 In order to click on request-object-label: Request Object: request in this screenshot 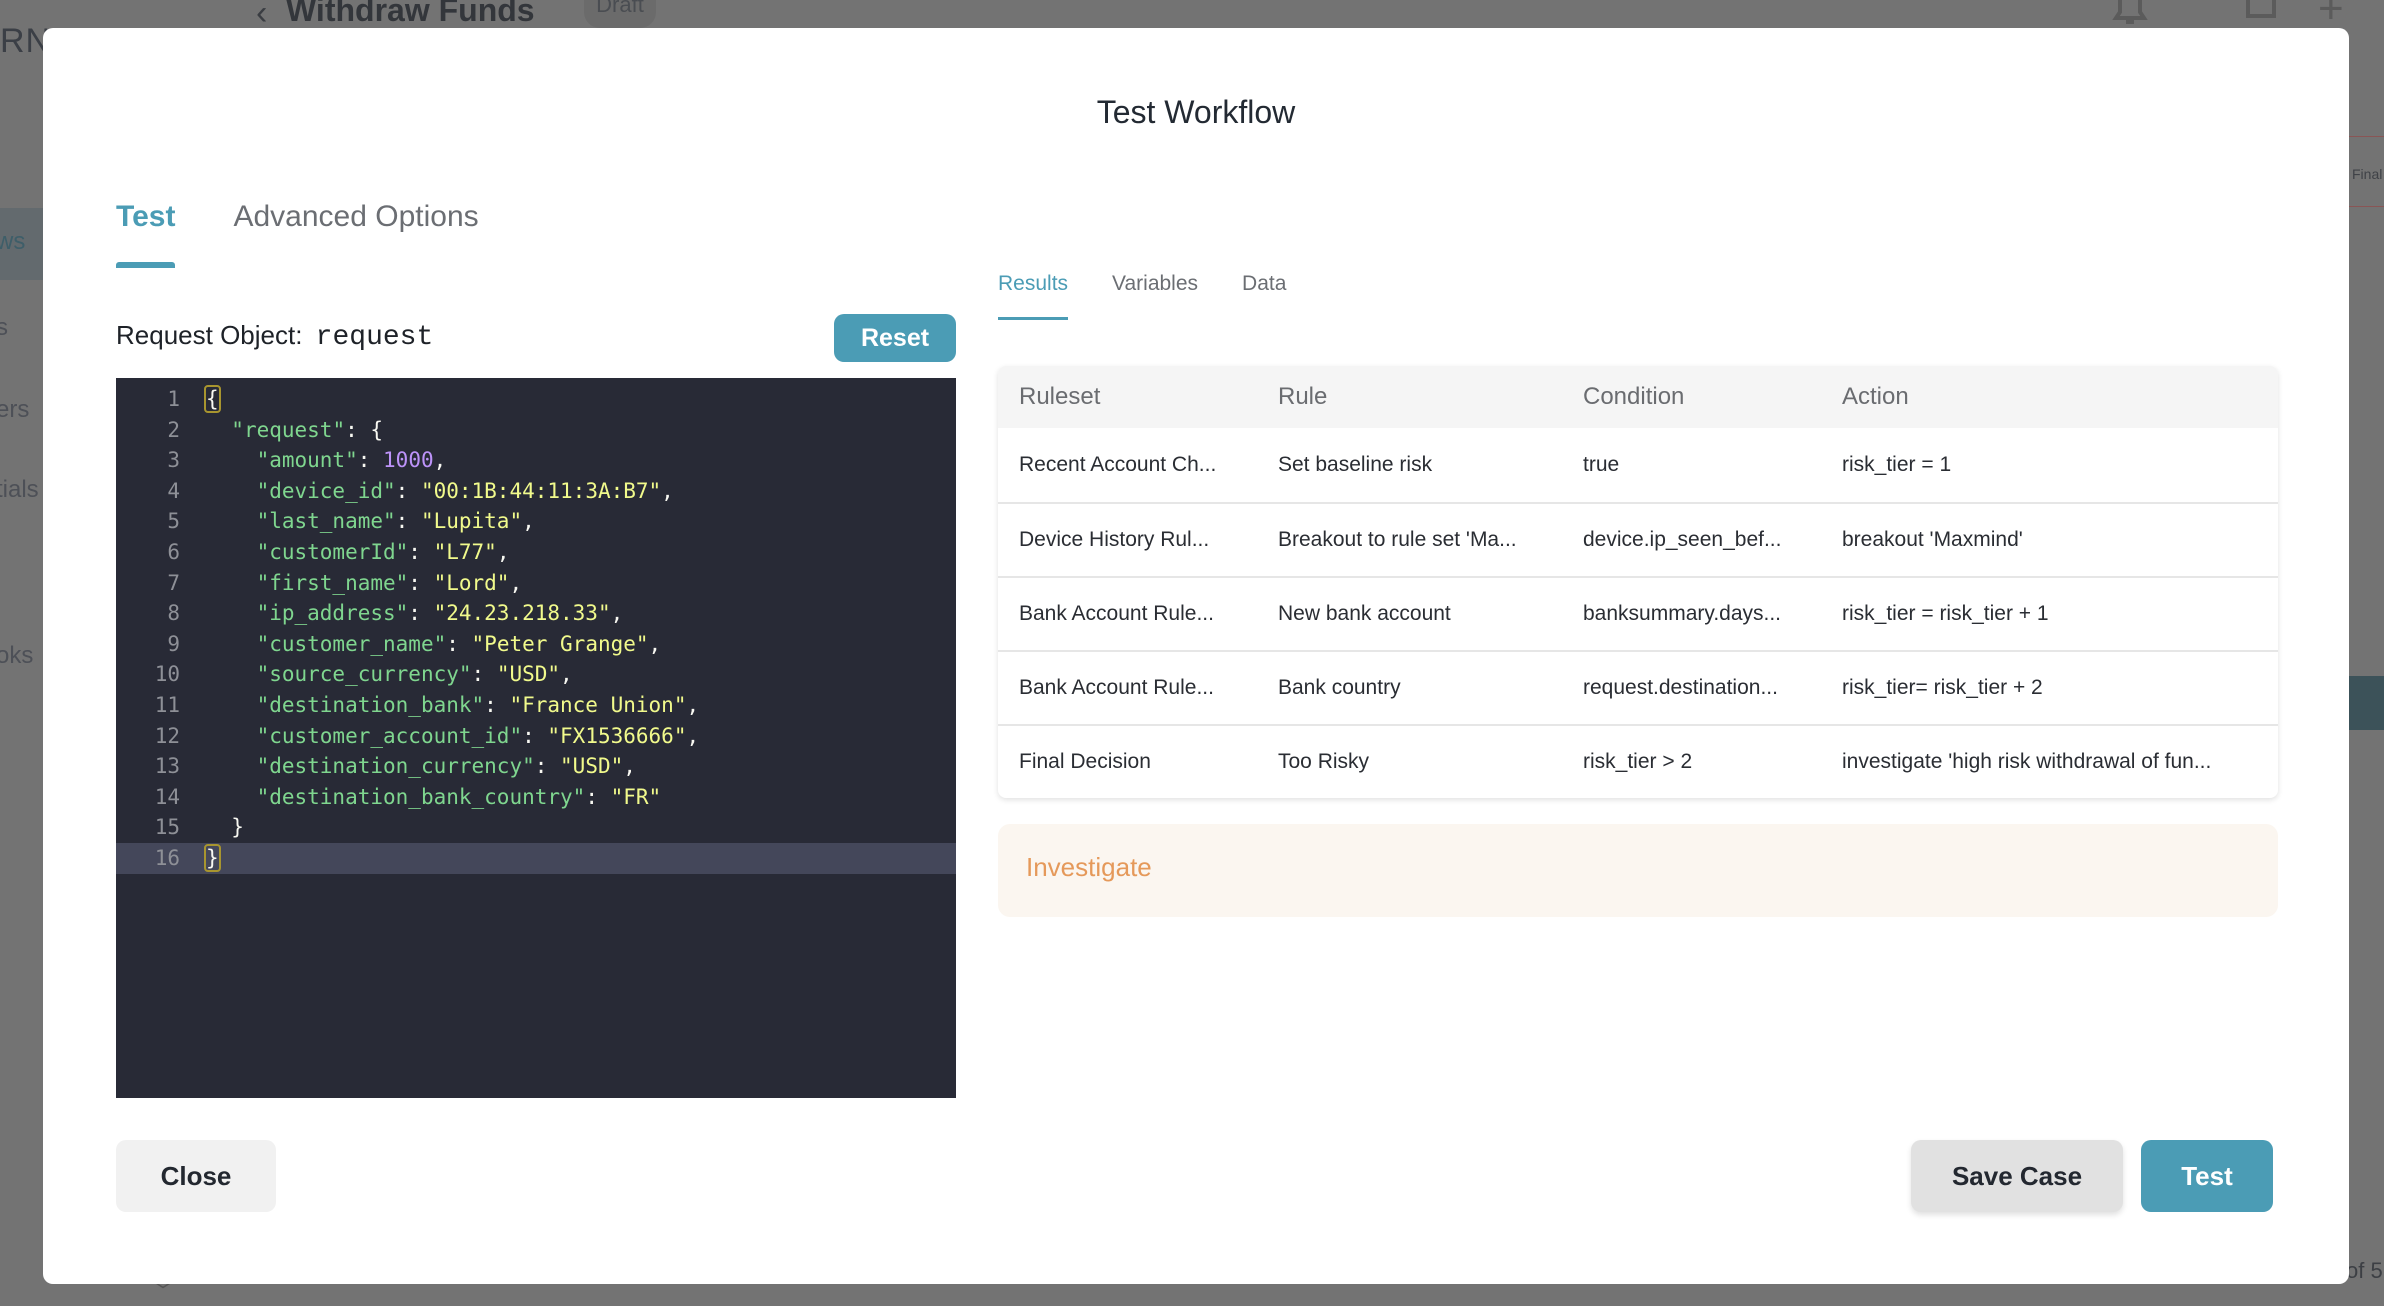, I will do `click(274, 336)`.